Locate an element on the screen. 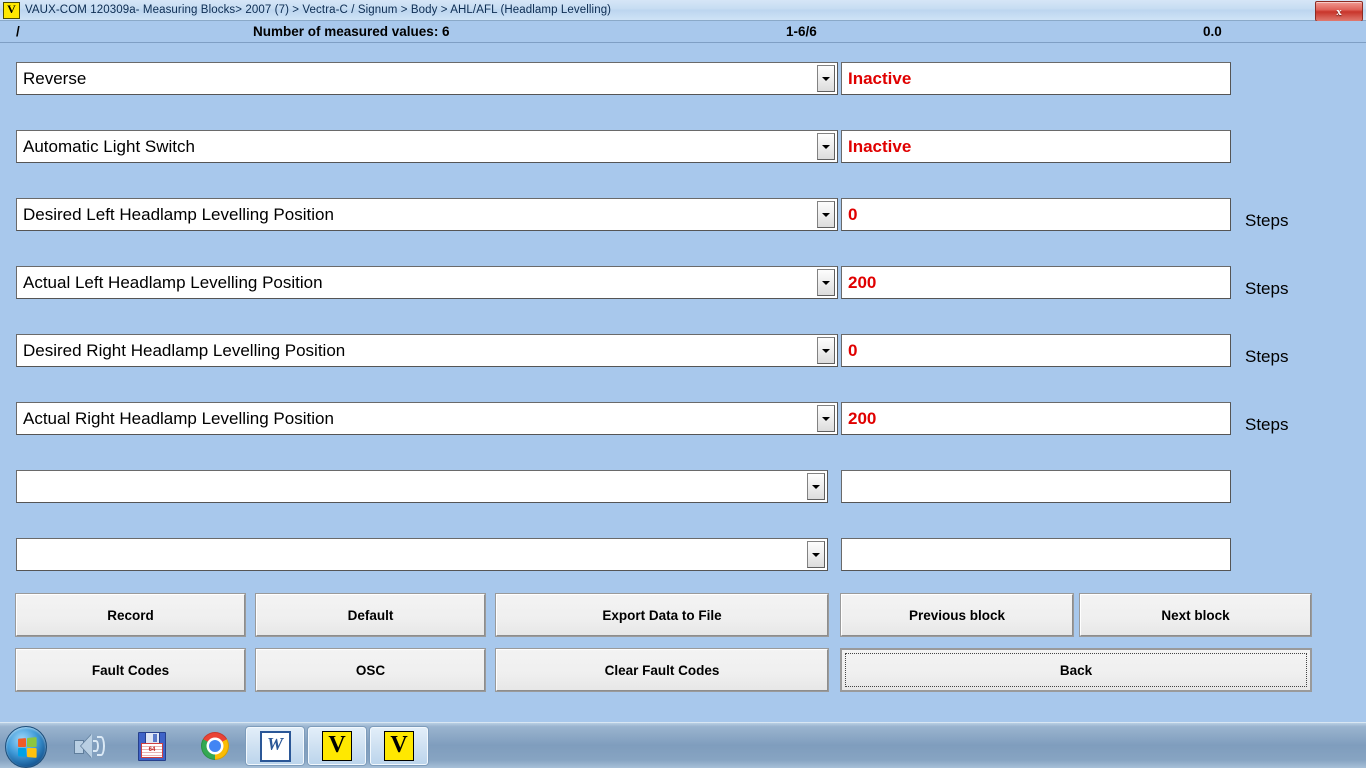  start-button-icon is located at coordinates (26, 747).